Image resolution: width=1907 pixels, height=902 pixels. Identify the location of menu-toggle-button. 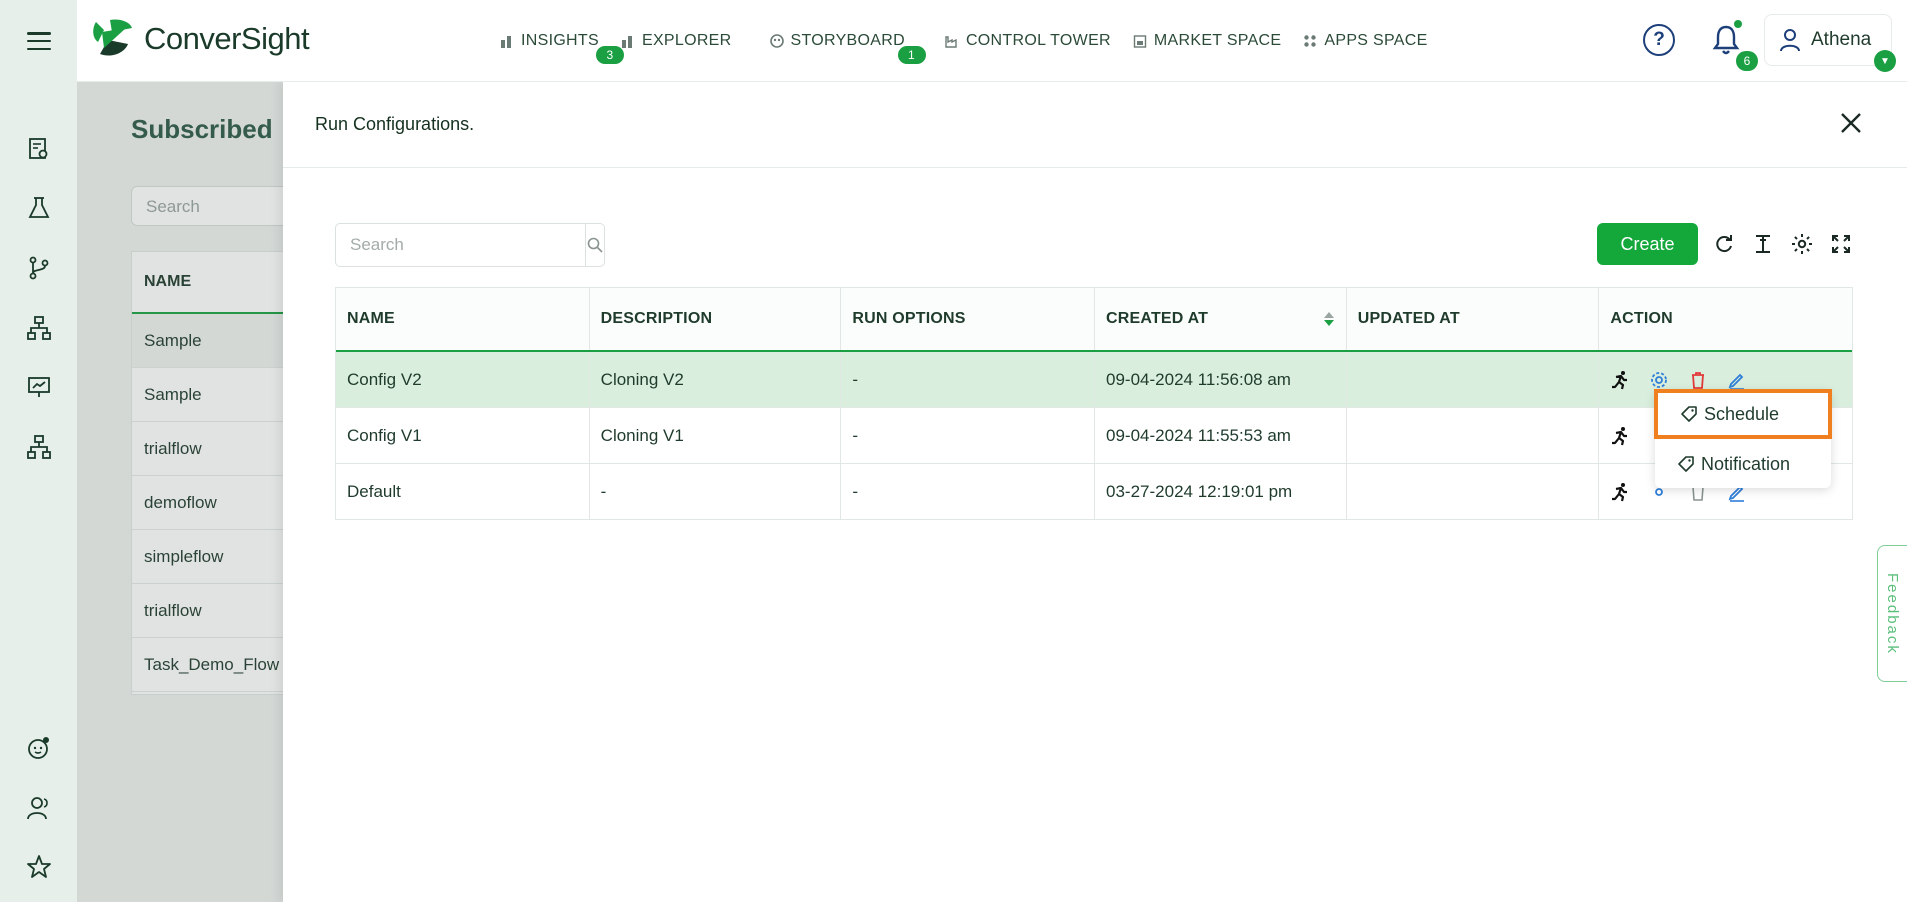
(38, 41).